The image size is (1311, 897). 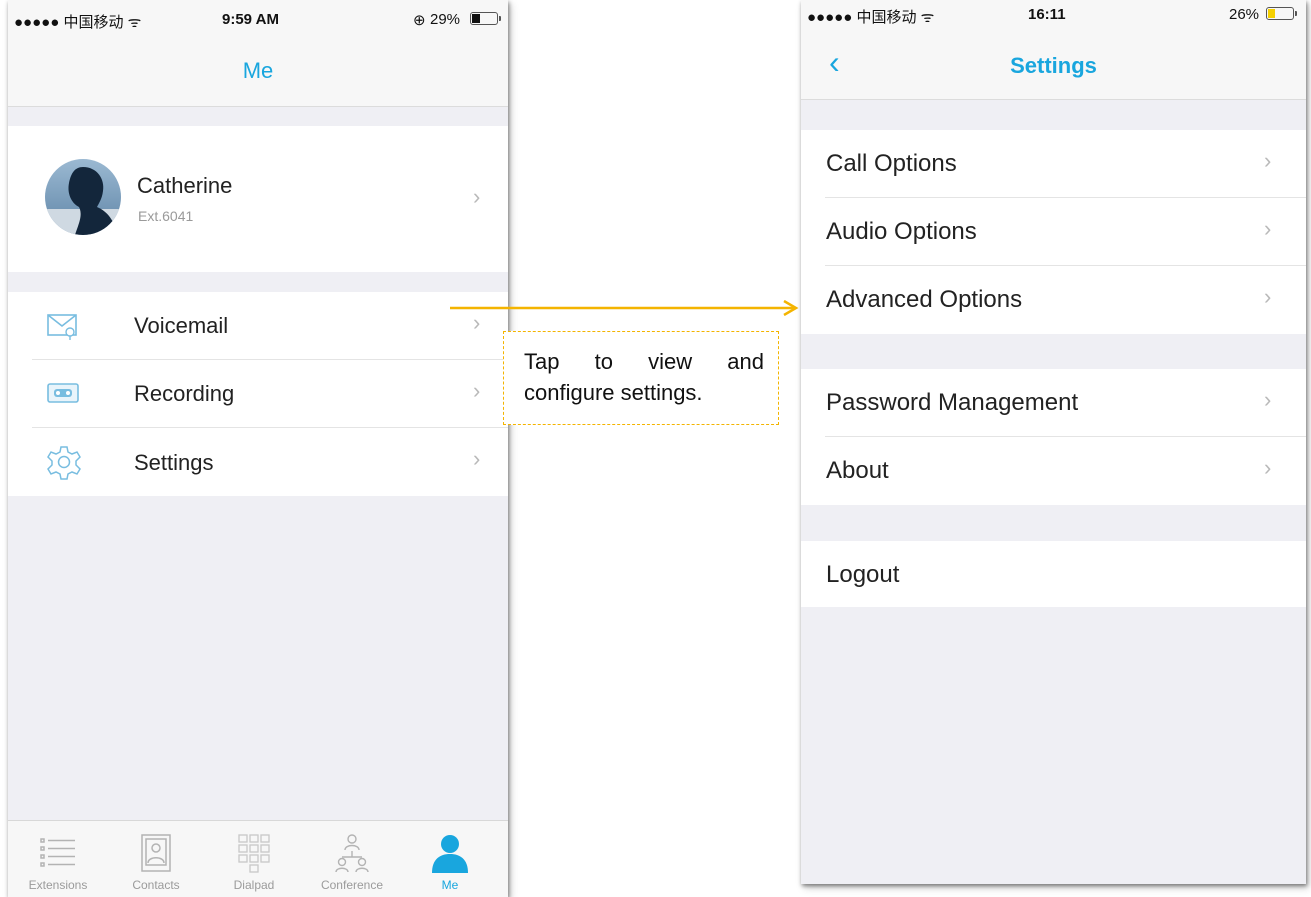 I want to click on rotation-lock-icon: ⊕, so click(x=419, y=20).